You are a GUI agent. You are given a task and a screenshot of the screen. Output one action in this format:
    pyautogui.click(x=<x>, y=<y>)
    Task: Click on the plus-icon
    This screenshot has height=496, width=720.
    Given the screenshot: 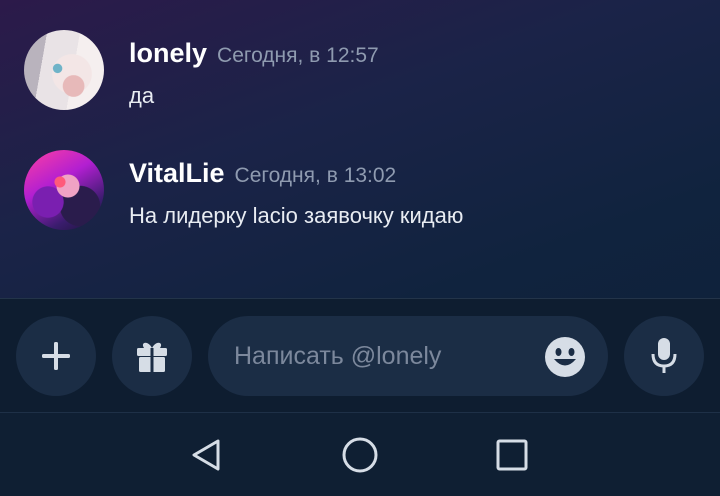 What is the action you would take?
    pyautogui.click(x=56, y=356)
    